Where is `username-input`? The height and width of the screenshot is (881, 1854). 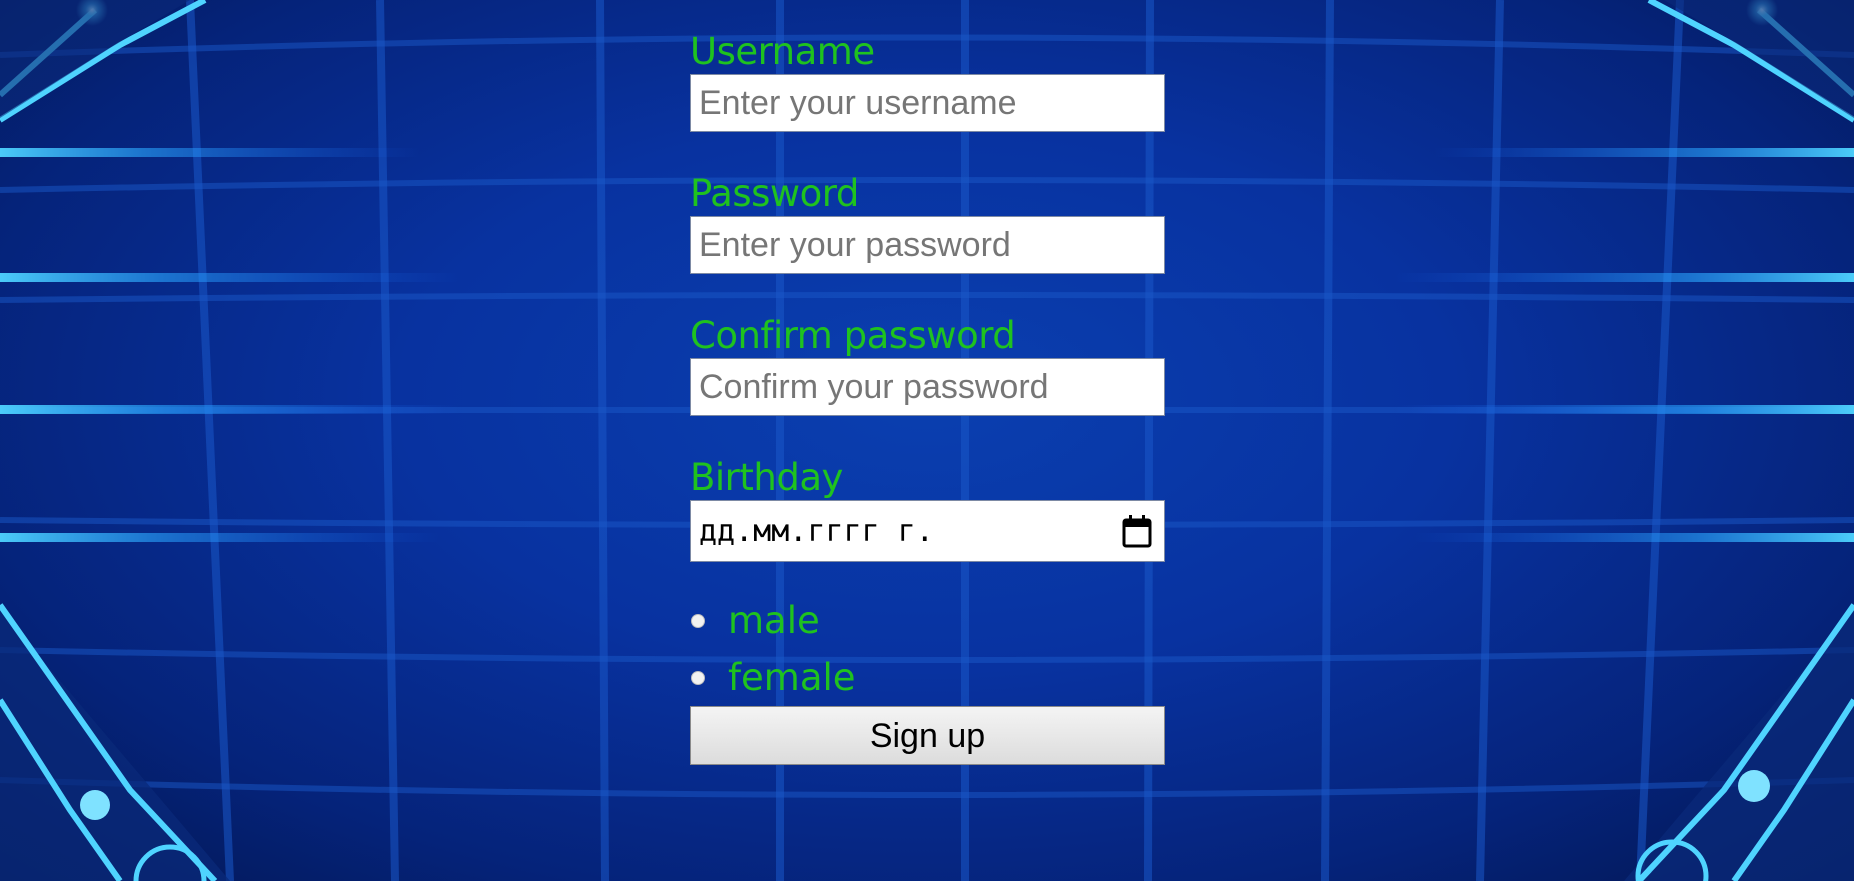
username-input is located at coordinates (927, 103).